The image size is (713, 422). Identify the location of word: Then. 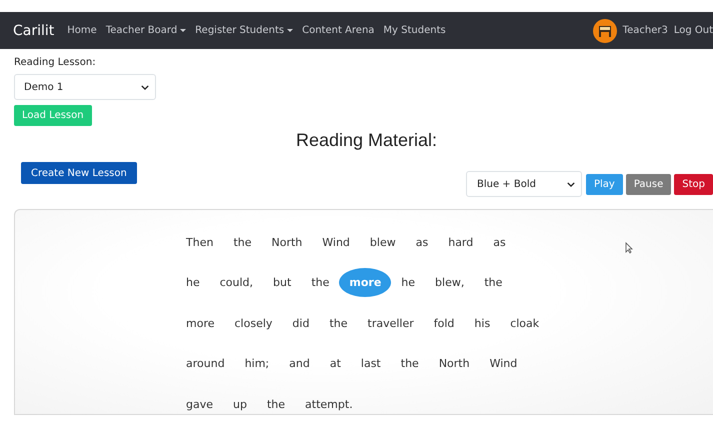
(200, 242).